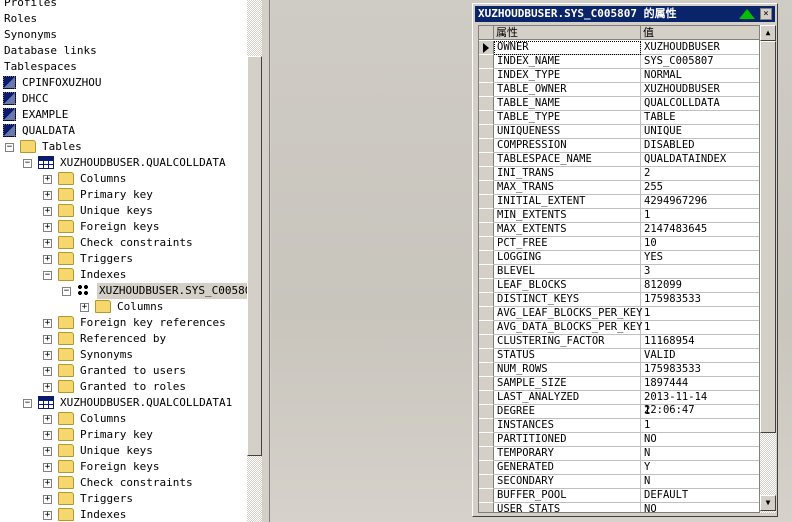  What do you see at coordinates (66, 291) in the screenshot?
I see `collapse-icon: −` at bounding box center [66, 291].